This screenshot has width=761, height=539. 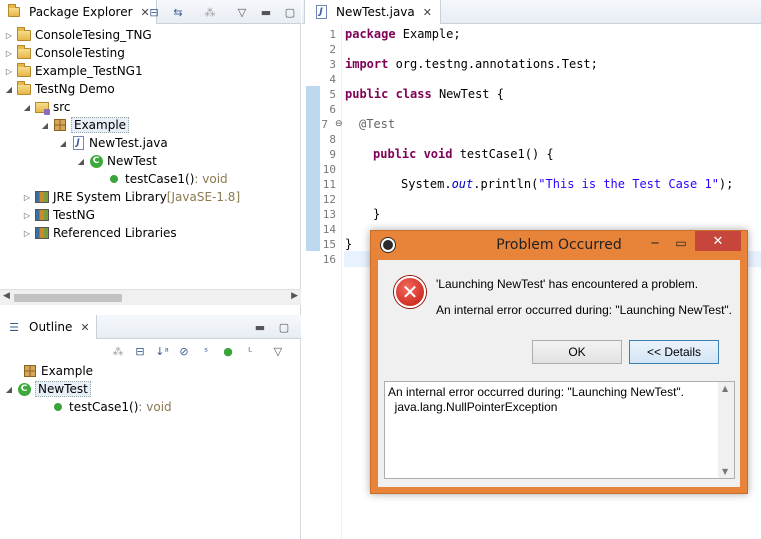 I want to click on error-icon: ✕, so click(x=410, y=292).